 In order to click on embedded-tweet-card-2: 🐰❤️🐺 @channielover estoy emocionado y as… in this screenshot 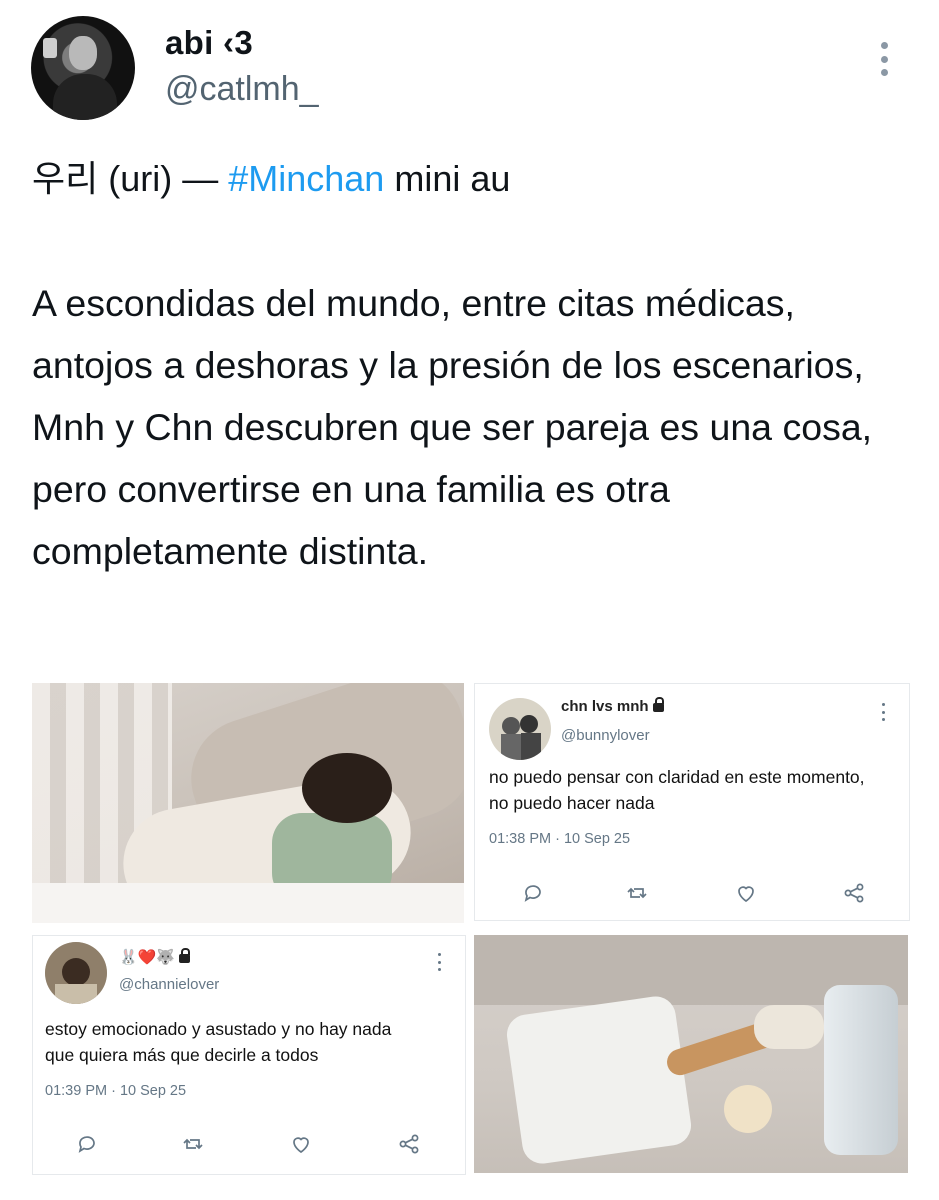, I will do `click(249, 1055)`.